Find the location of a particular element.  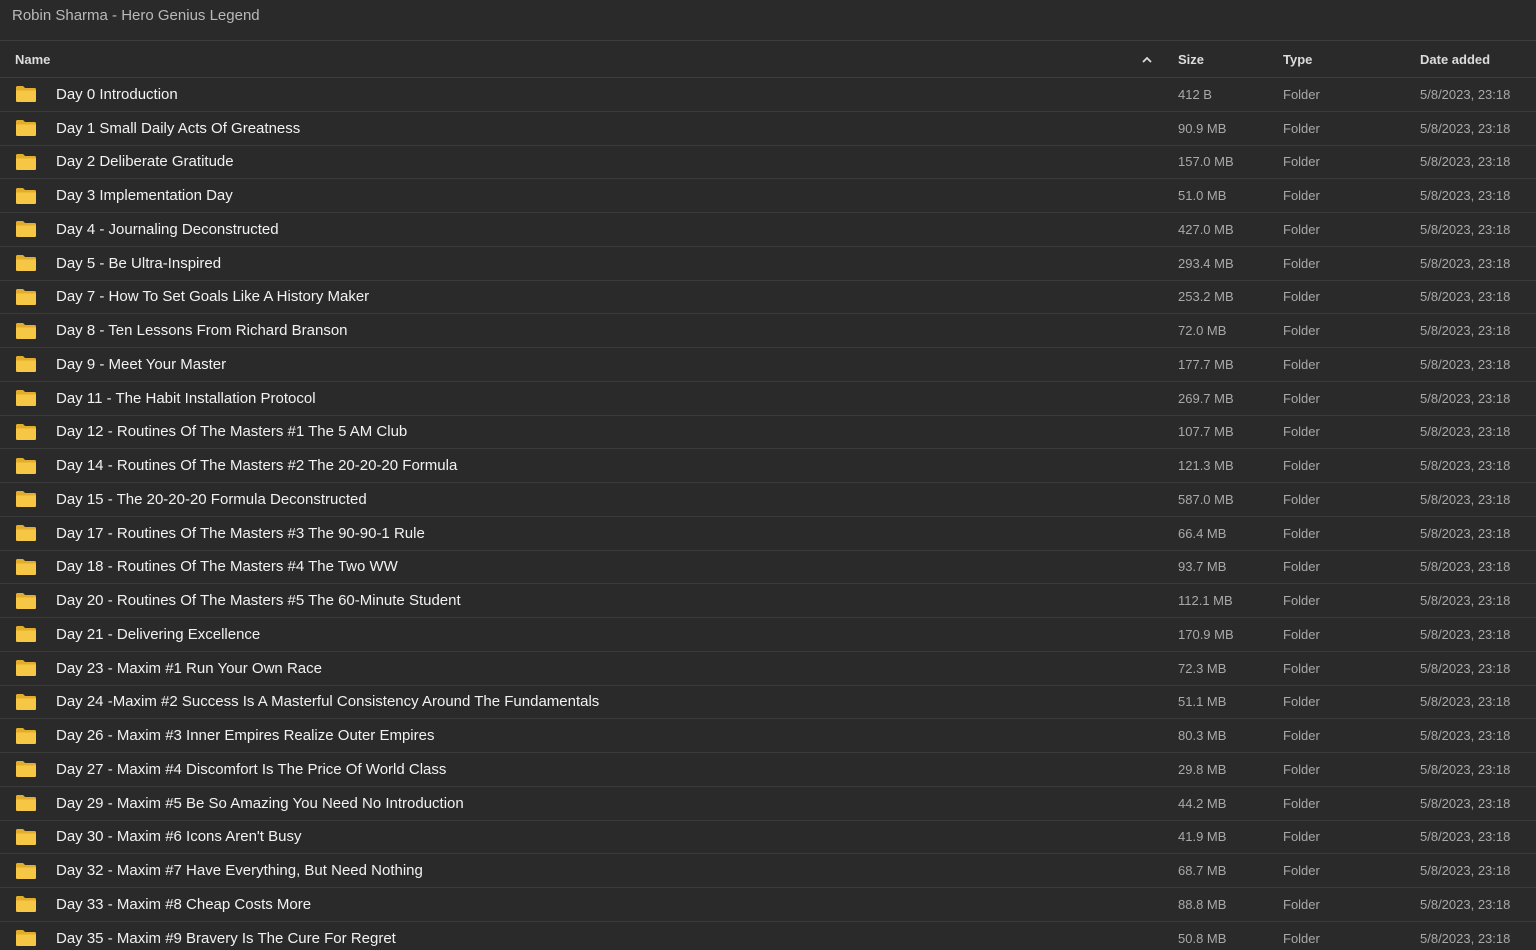

row-size: 427.0 MB is located at coordinates (1206, 229).